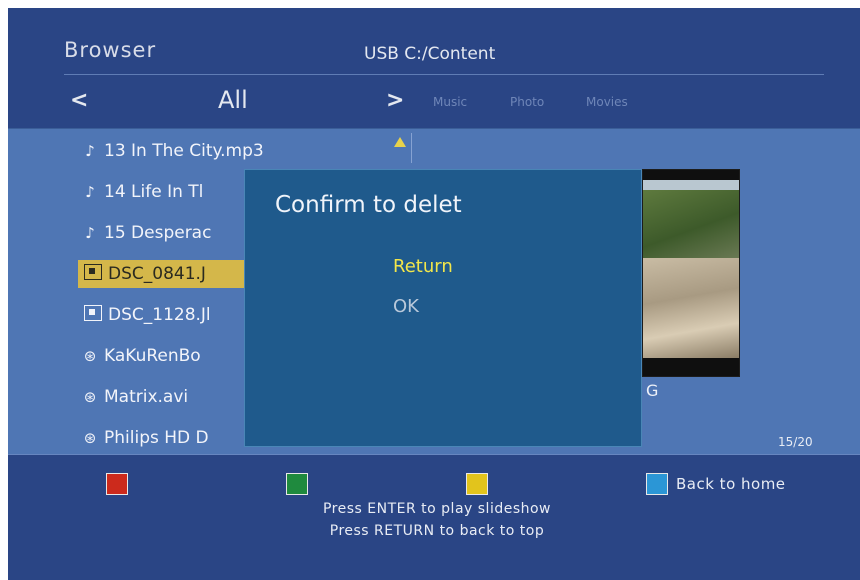  I want to click on next-filter-button: >, so click(395, 100).